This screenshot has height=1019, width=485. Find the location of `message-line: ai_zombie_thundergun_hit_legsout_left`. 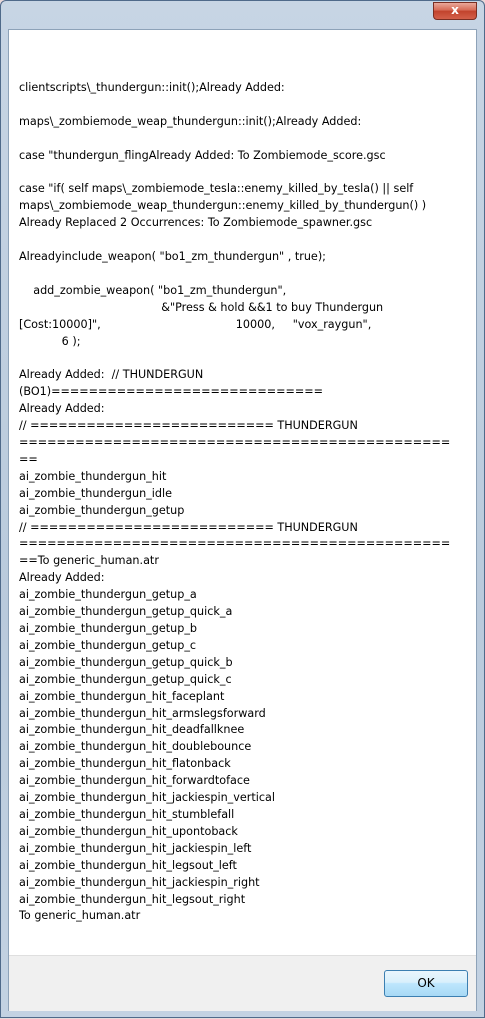

message-line: ai_zombie_thundergun_hit_legsout_left is located at coordinates (128, 865).